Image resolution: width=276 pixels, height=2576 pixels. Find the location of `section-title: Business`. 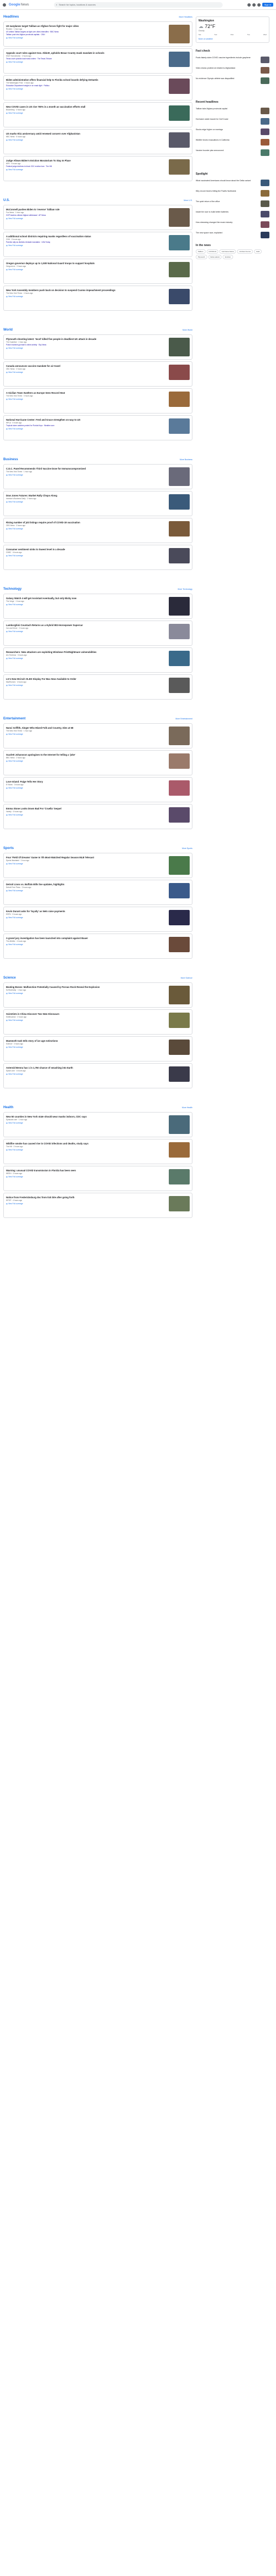

section-title: Business is located at coordinates (10, 460).